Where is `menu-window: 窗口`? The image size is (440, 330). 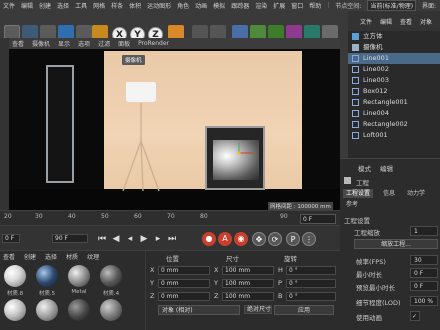 menu-window: 窗口 is located at coordinates (297, 5).